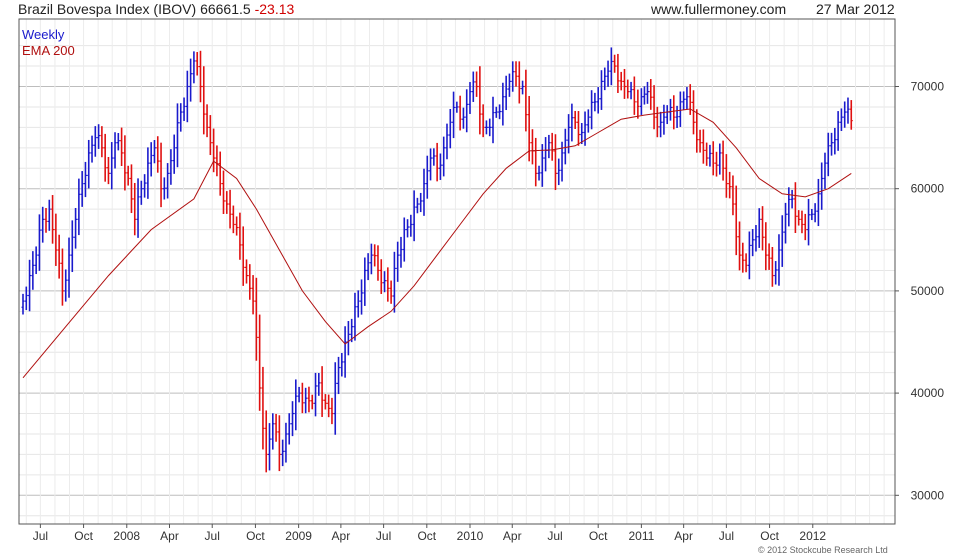  I want to click on y-tick-label: 50000, so click(928, 291).